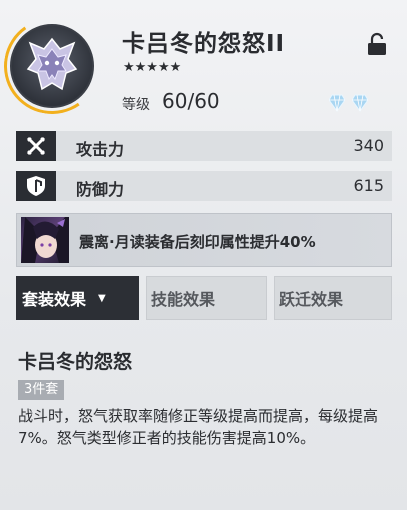  I want to click on tab-leap-effect: 跃迁效果, so click(333, 298).